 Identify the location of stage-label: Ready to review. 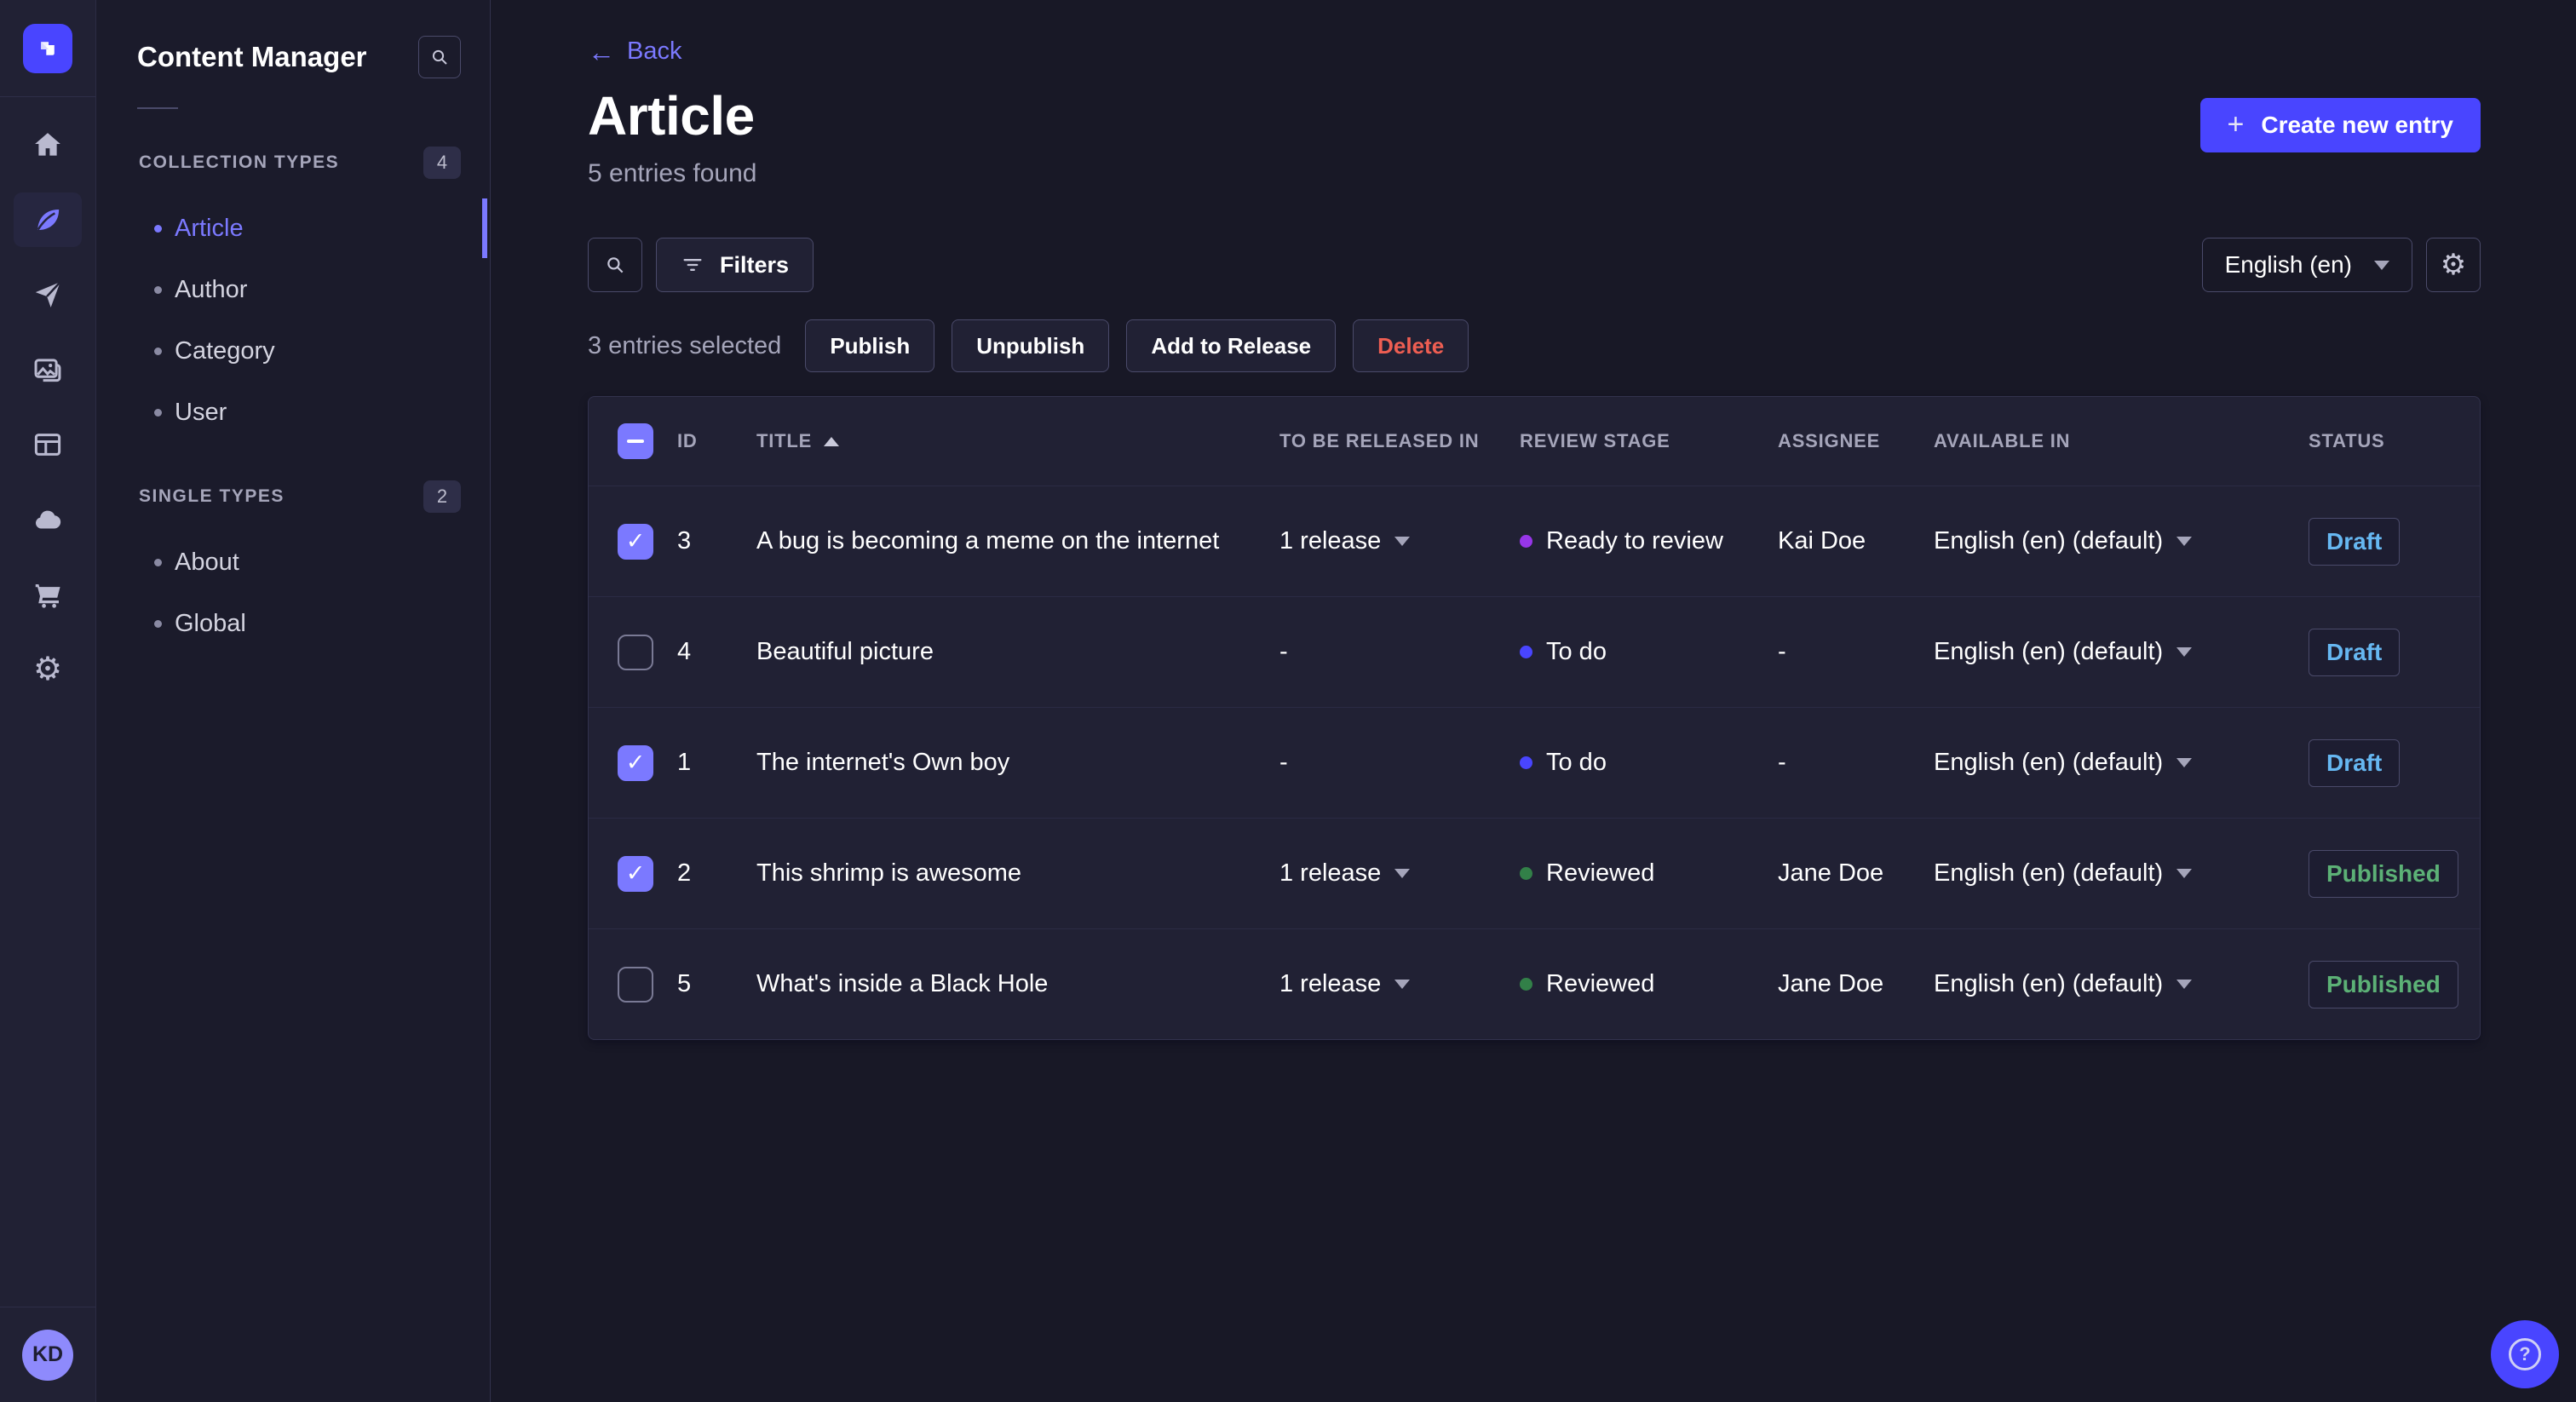
(1634, 540).